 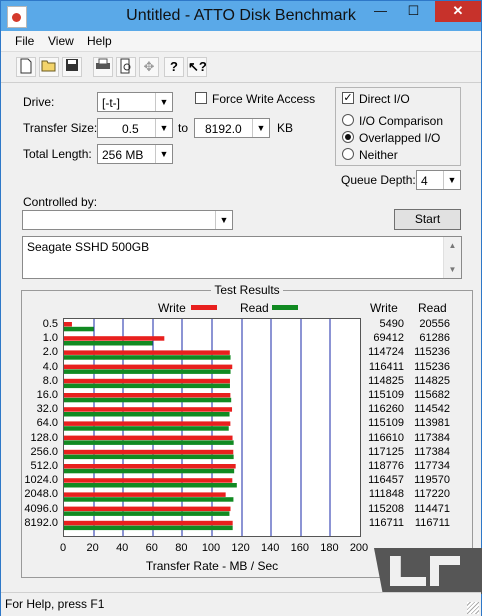 What do you see at coordinates (445, 571) in the screenshot?
I see `logo-right-shape` at bounding box center [445, 571].